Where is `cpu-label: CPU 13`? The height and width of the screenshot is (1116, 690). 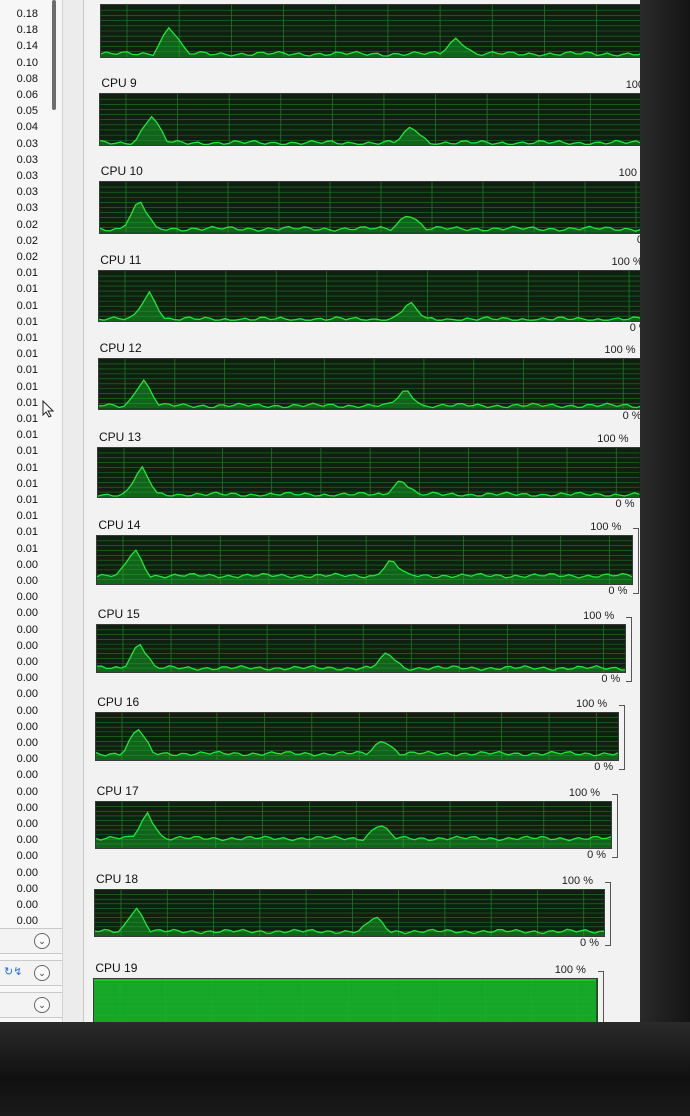
cpu-label: CPU 13 is located at coordinates (120, 436).